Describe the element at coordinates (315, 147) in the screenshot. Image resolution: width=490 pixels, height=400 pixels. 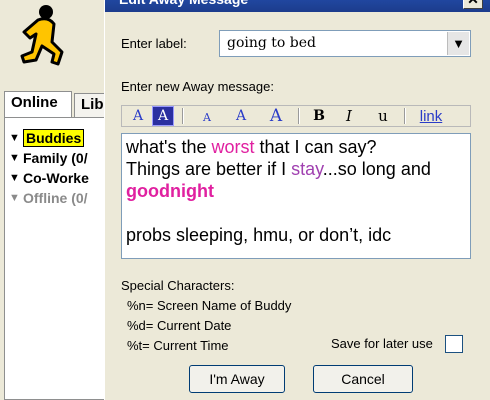
I see `message-text: that I can say?` at that location.